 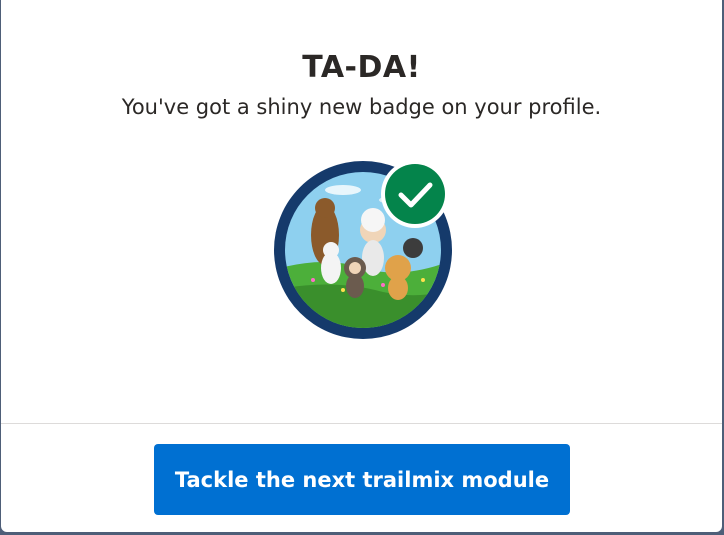 What do you see at coordinates (364, 249) in the screenshot?
I see `badge-container` at bounding box center [364, 249].